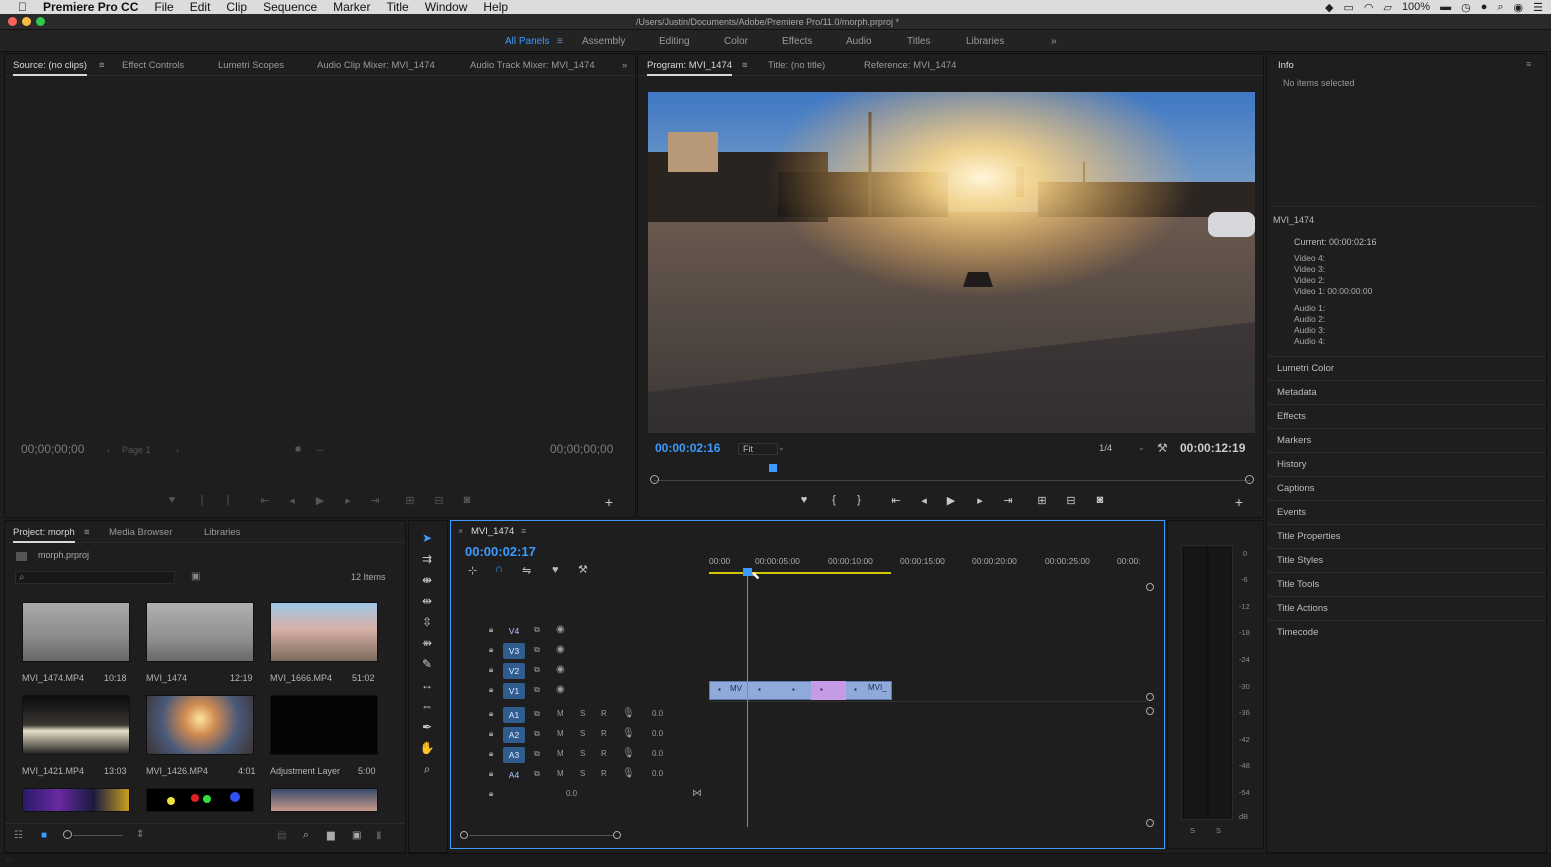  What do you see at coordinates (348, 500) in the screenshot?
I see `source-step-forward-button: ▸` at bounding box center [348, 500].